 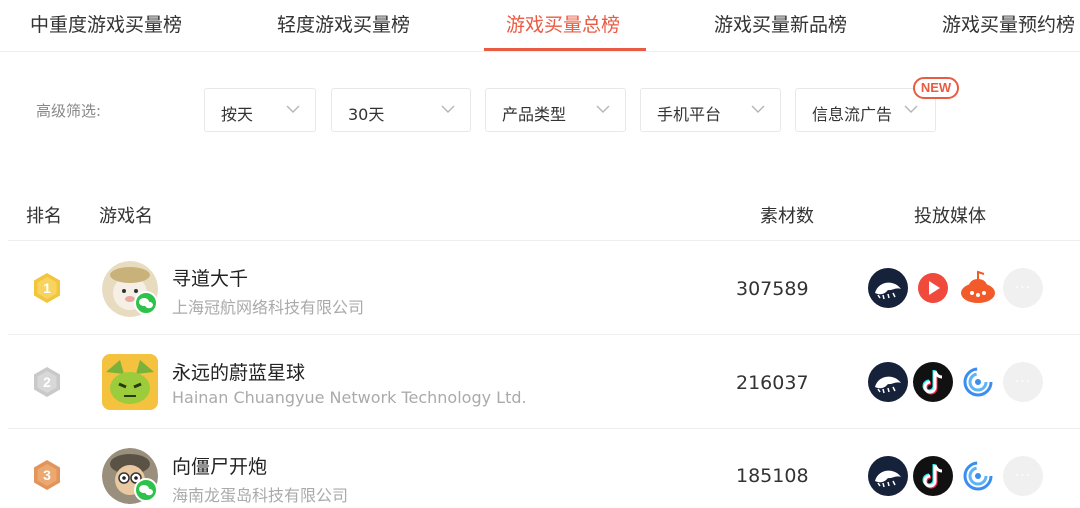 What do you see at coordinates (780, 23) in the screenshot?
I see `tab-new-products-ranking: 游戏买量新品榜` at bounding box center [780, 23].